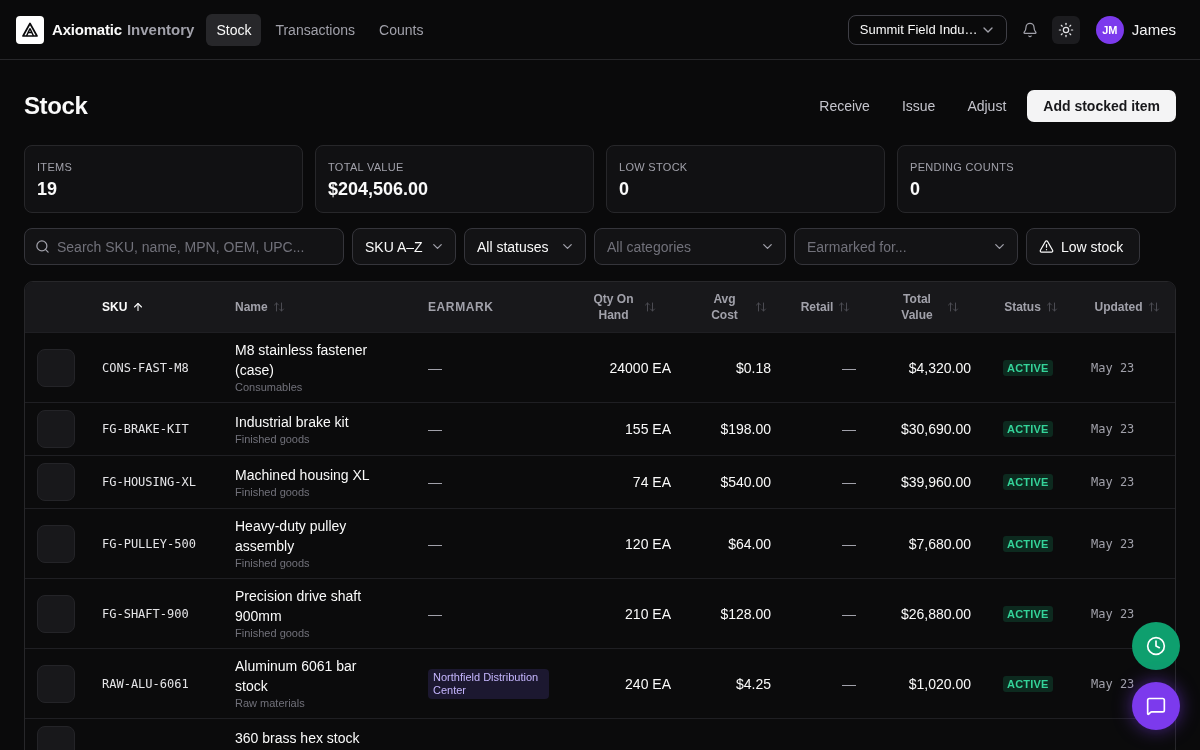  Describe the element at coordinates (234, 29) in the screenshot. I see `nav-tab: Stock` at that location.